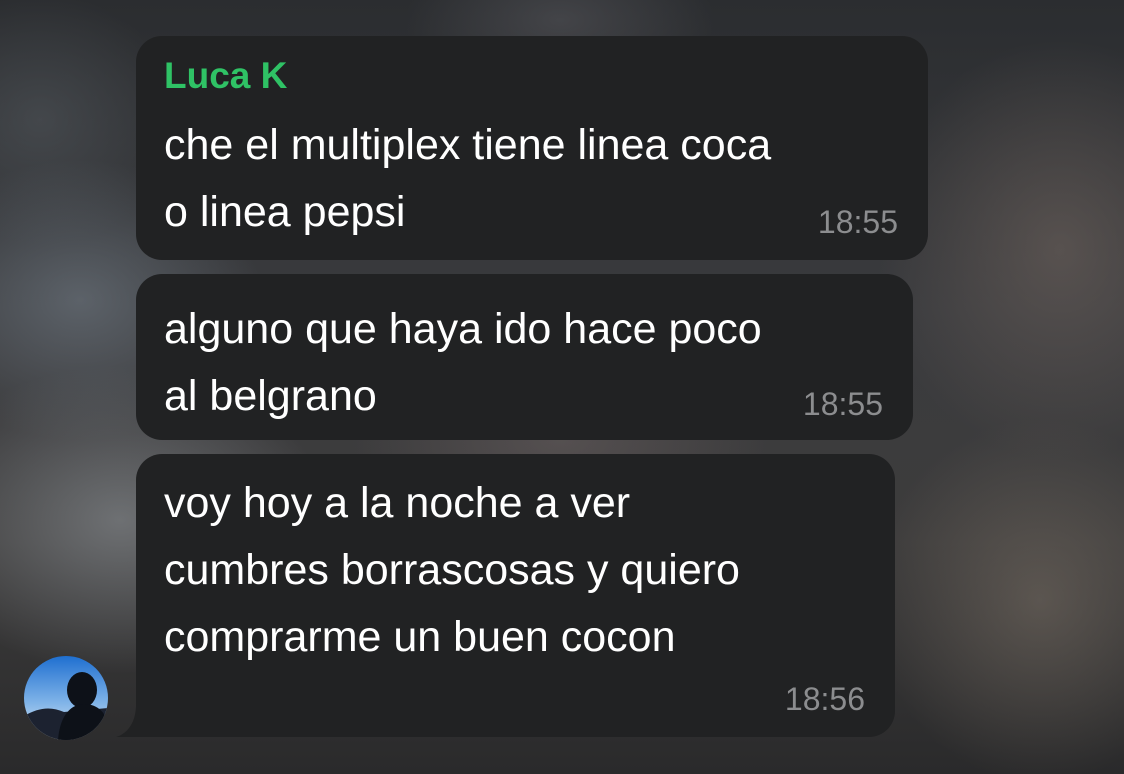  I want to click on message-timestamp: 18:56, so click(824, 699).